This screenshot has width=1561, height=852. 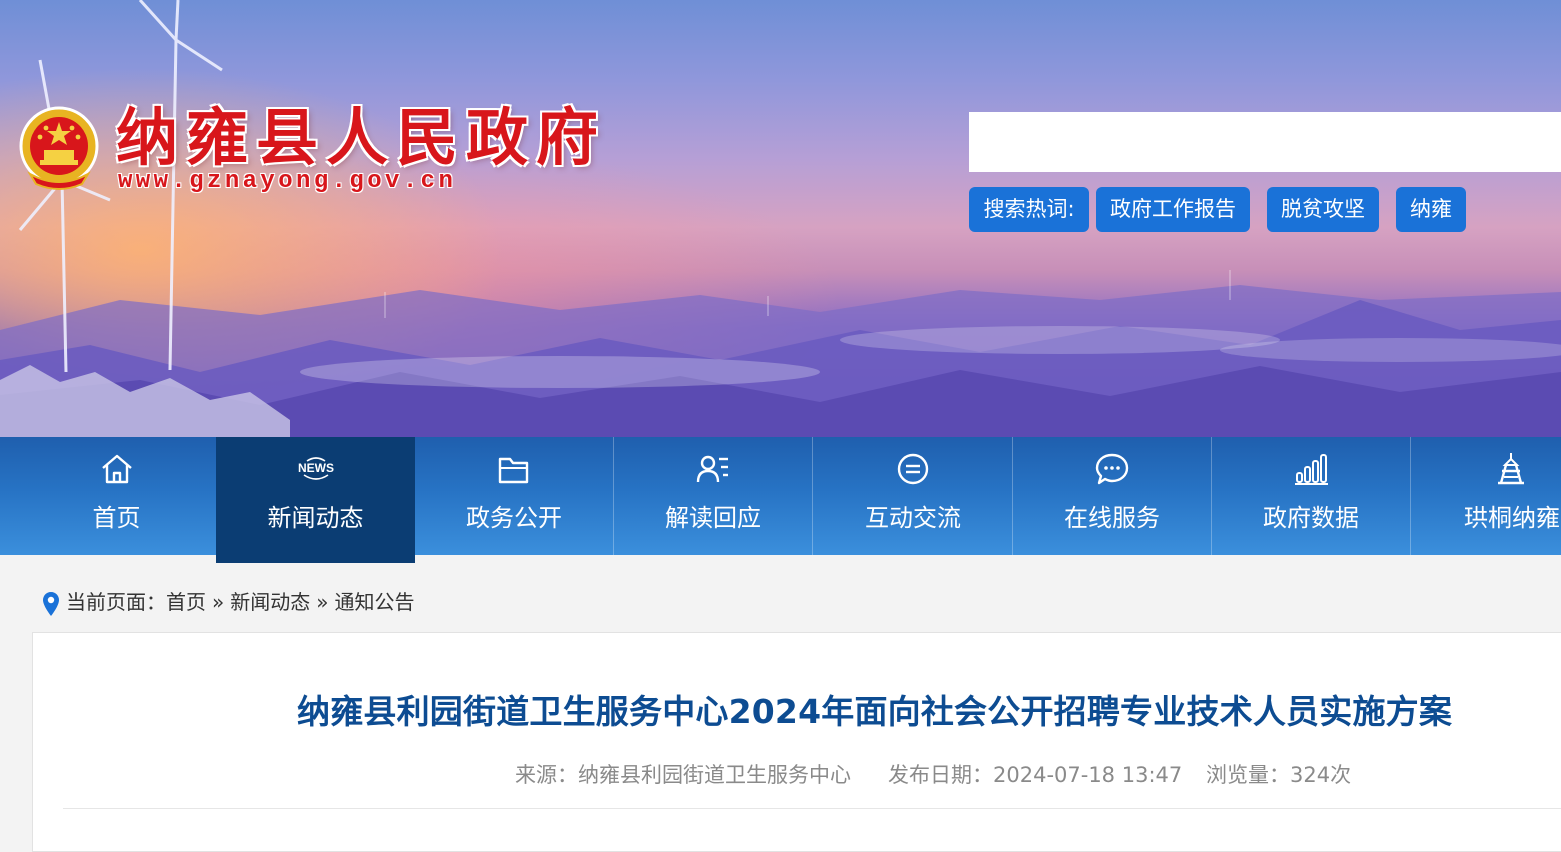 What do you see at coordinates (228, 602) in the screenshot?
I see `breadcrumb: 当前页面：首页» 新闻动态» 通知公告` at bounding box center [228, 602].